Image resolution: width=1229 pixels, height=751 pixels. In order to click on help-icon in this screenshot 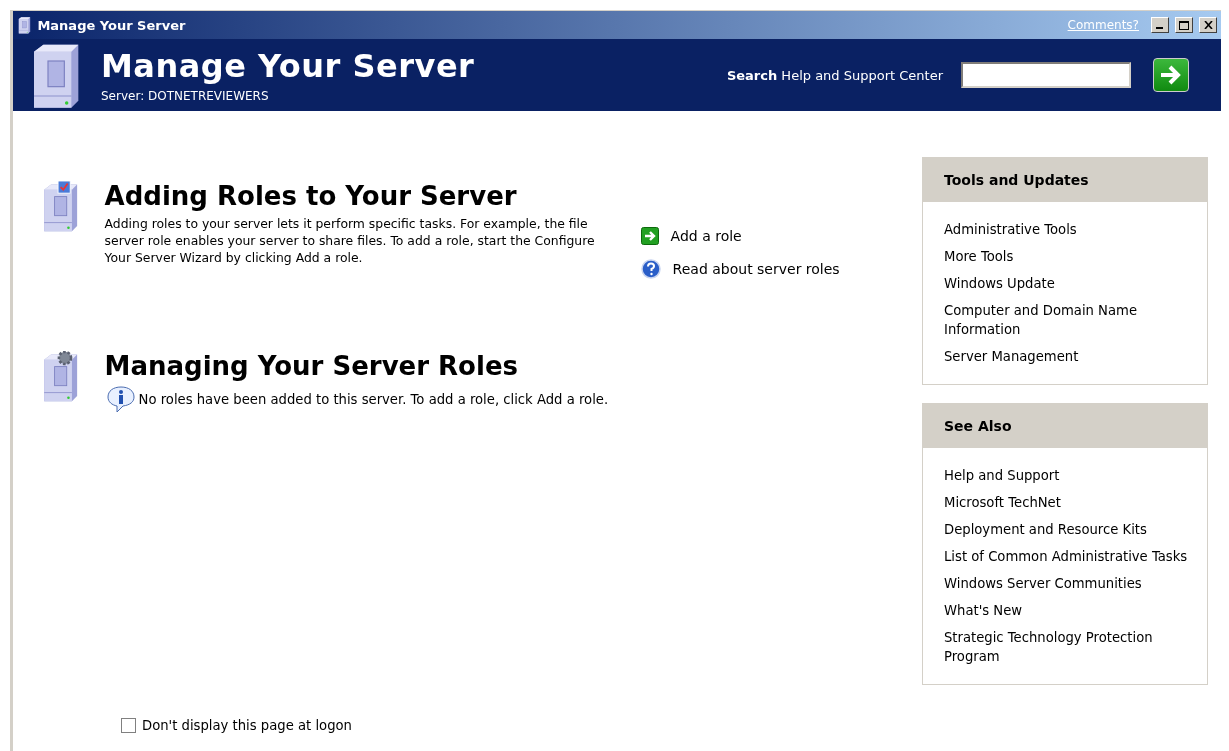, I will do `click(650, 269)`.